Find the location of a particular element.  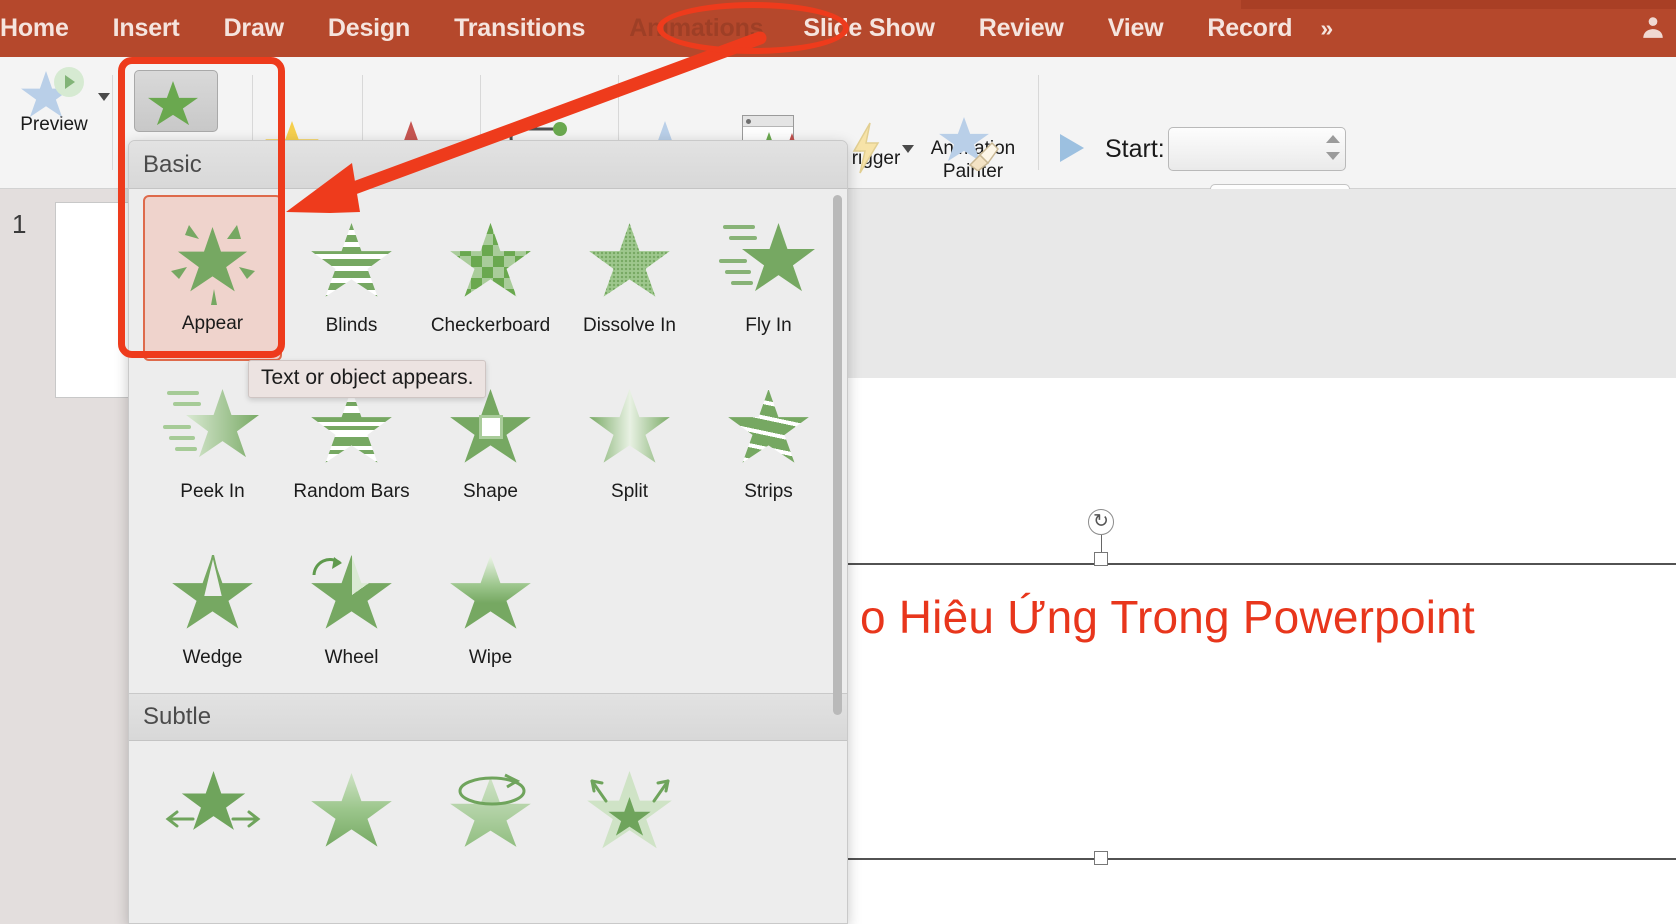

tab-insert: Insert is located at coordinates (146, 28).